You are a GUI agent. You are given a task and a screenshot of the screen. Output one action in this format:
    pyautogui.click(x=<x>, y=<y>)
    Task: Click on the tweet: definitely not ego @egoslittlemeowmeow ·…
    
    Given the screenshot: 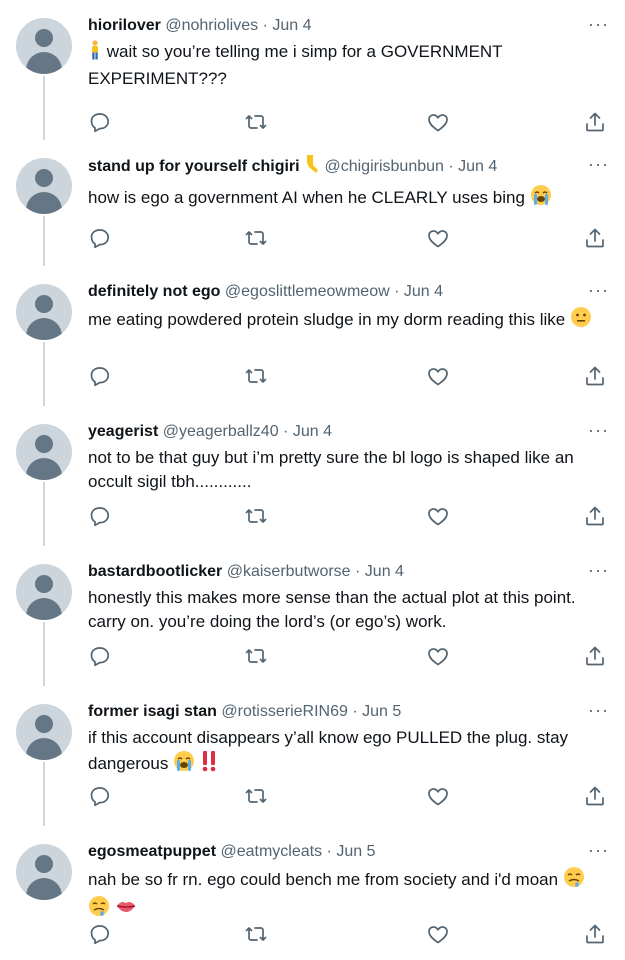 What is the action you would take?
    pyautogui.click(x=312, y=336)
    